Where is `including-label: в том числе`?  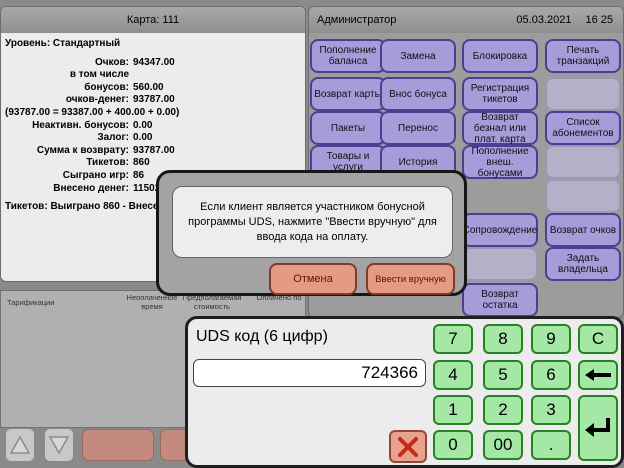
including-label: в том числе is located at coordinates (99, 75).